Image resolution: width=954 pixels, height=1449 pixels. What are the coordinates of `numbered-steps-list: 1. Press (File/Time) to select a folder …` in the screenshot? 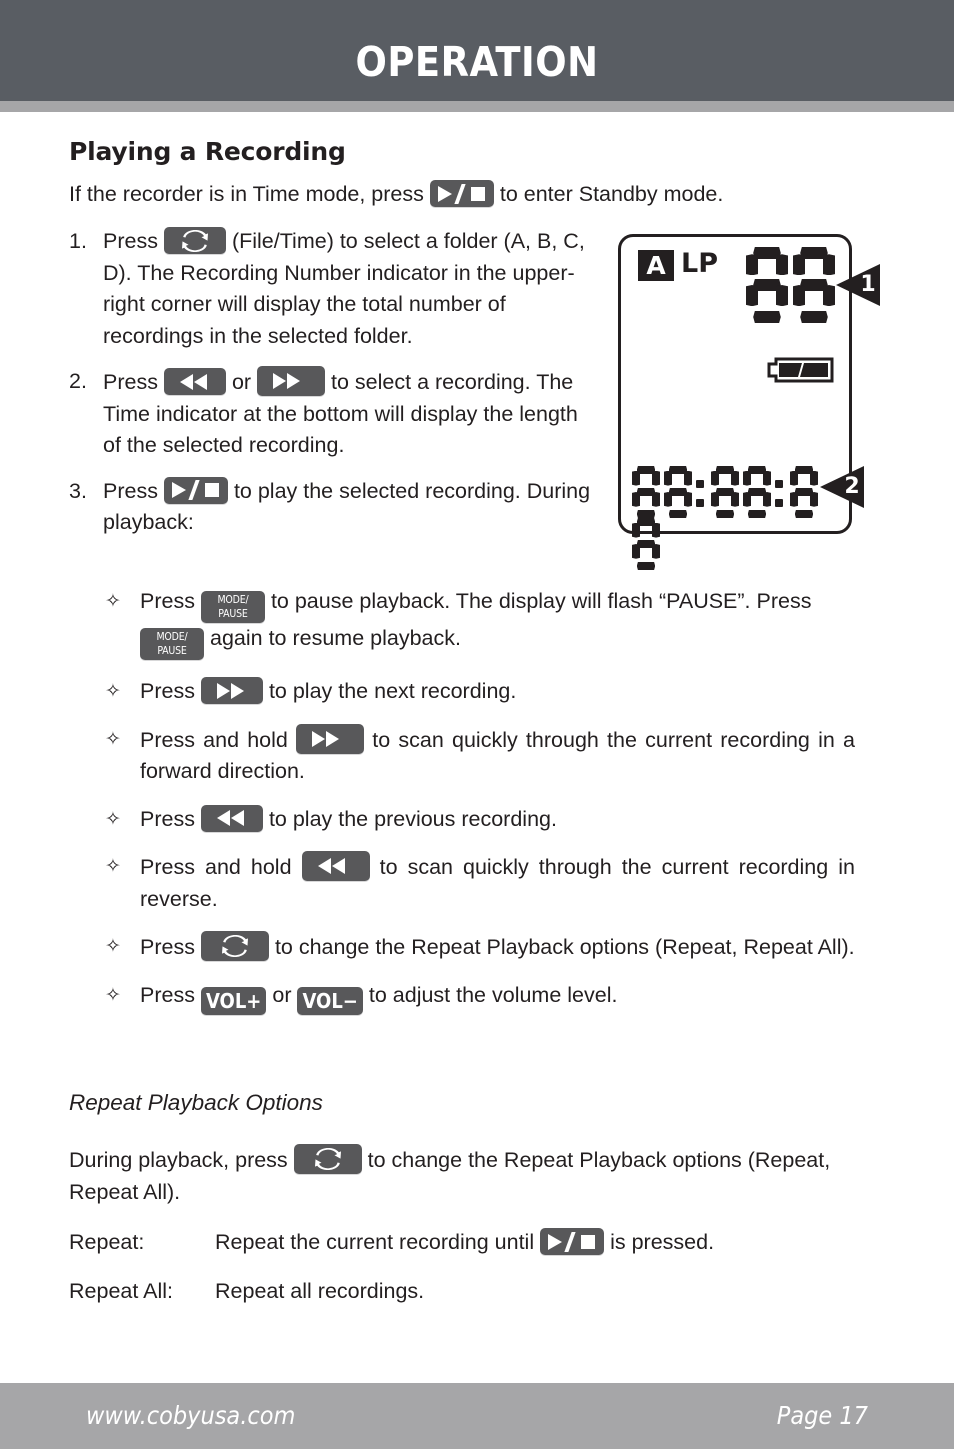 It's located at (331, 389).